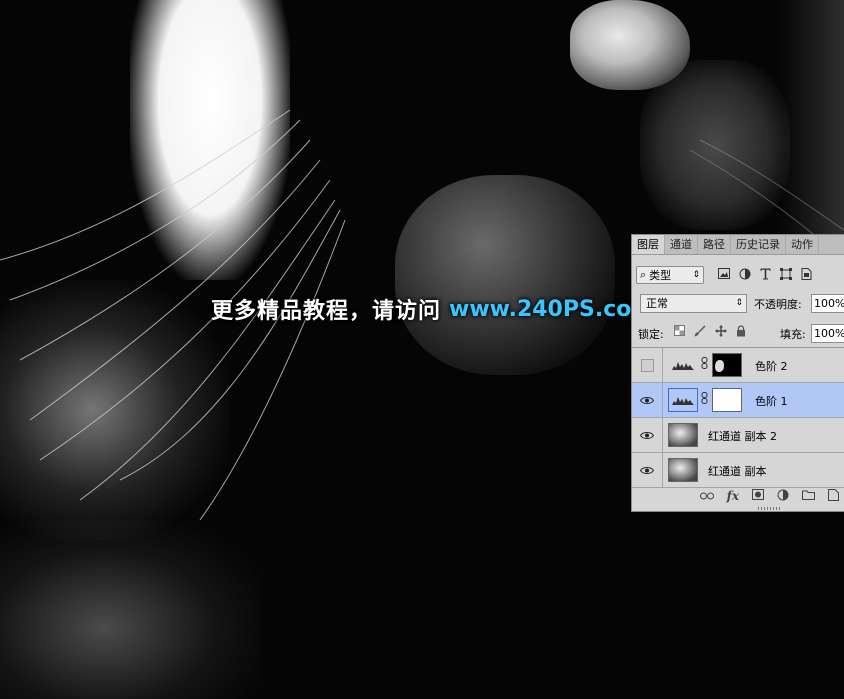  Describe the element at coordinates (778, 304) in the screenshot. I see `opacity-label: 不透明度:` at that location.